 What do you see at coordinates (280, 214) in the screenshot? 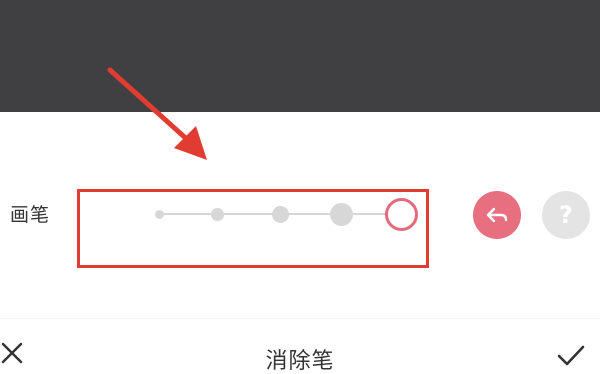
I see `brush-size-m` at bounding box center [280, 214].